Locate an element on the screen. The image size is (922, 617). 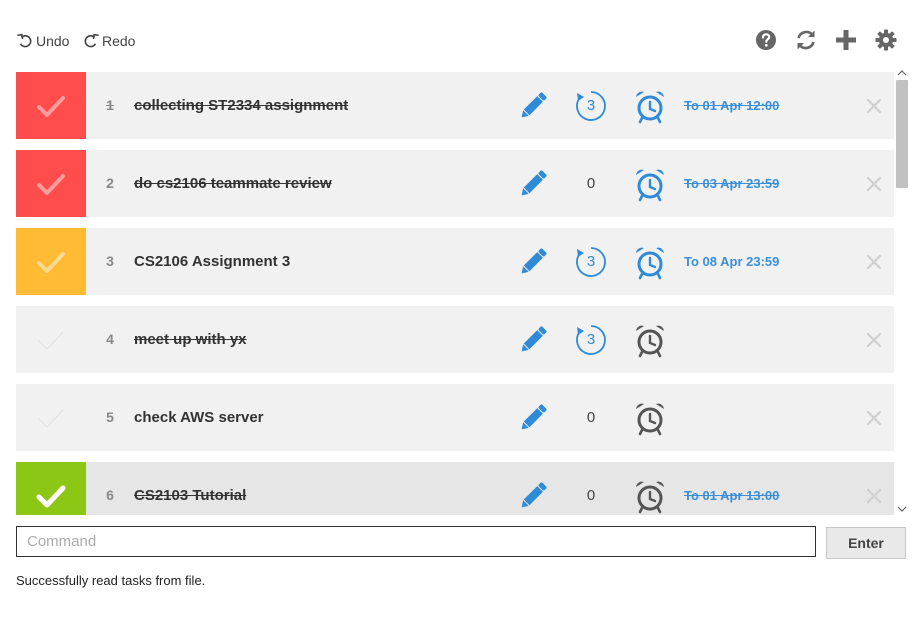
help-icon is located at coordinates (766, 40).